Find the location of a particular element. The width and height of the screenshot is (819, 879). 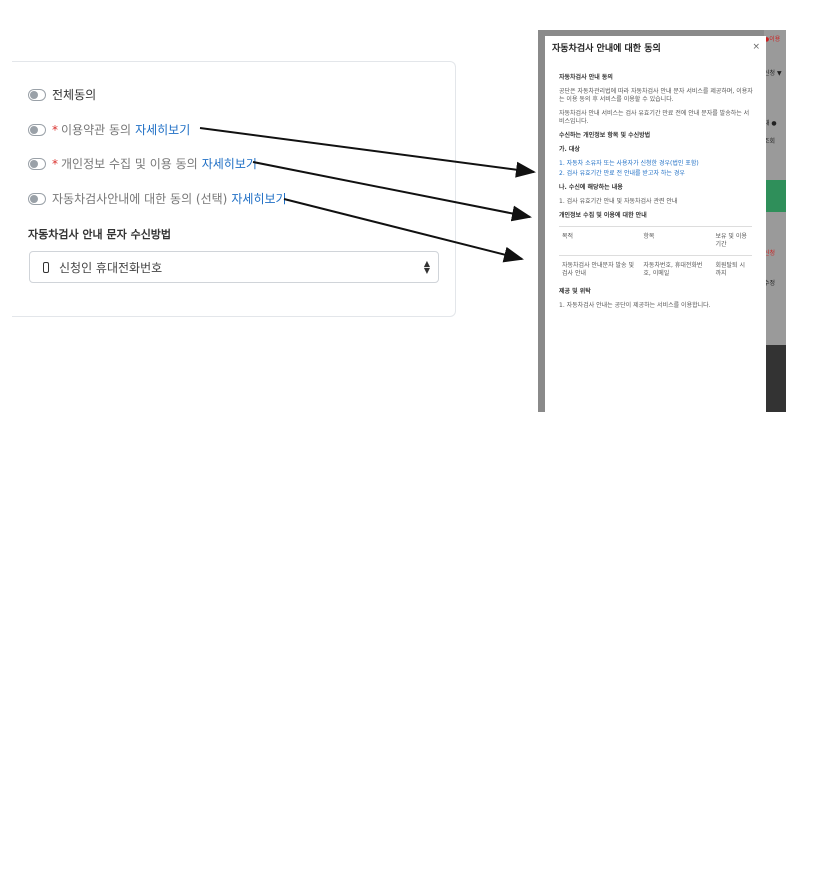

sms-method-title: 자동차검사 안내 문자 수신방법 is located at coordinates (100, 234).